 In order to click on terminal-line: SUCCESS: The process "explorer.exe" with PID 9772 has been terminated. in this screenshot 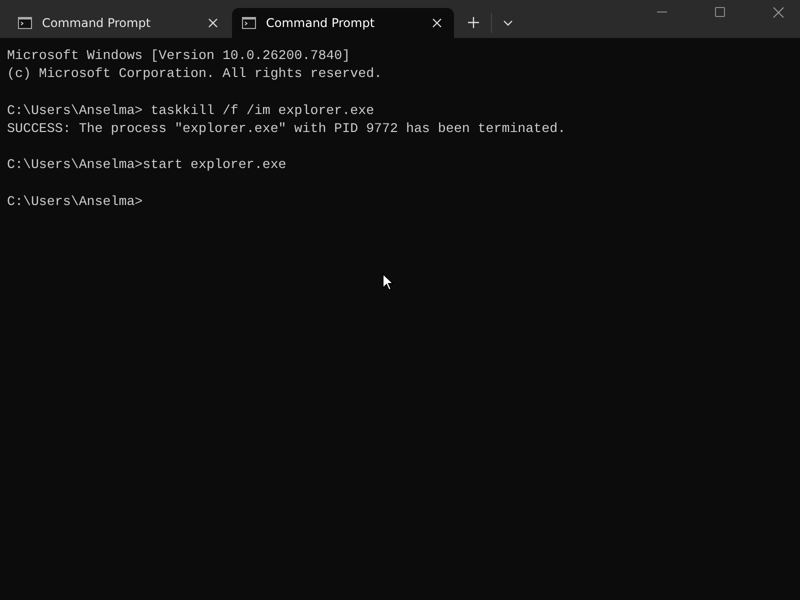, I will do `click(287, 129)`.